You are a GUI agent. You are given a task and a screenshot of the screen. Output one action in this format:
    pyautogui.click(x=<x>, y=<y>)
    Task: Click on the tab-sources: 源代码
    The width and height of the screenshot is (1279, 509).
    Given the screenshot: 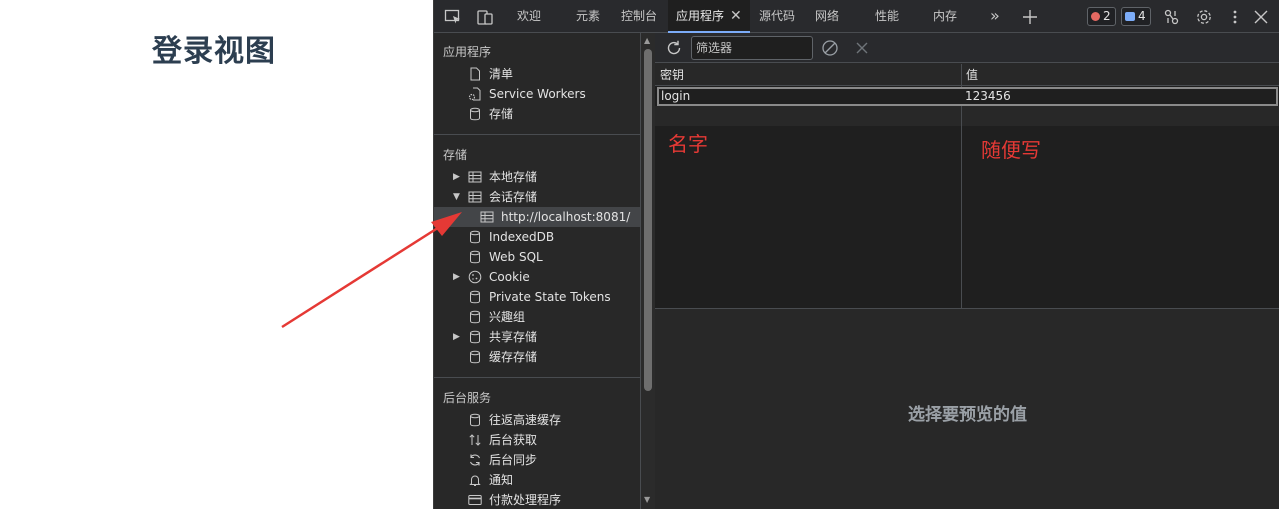 What is the action you would take?
    pyautogui.click(x=777, y=16)
    